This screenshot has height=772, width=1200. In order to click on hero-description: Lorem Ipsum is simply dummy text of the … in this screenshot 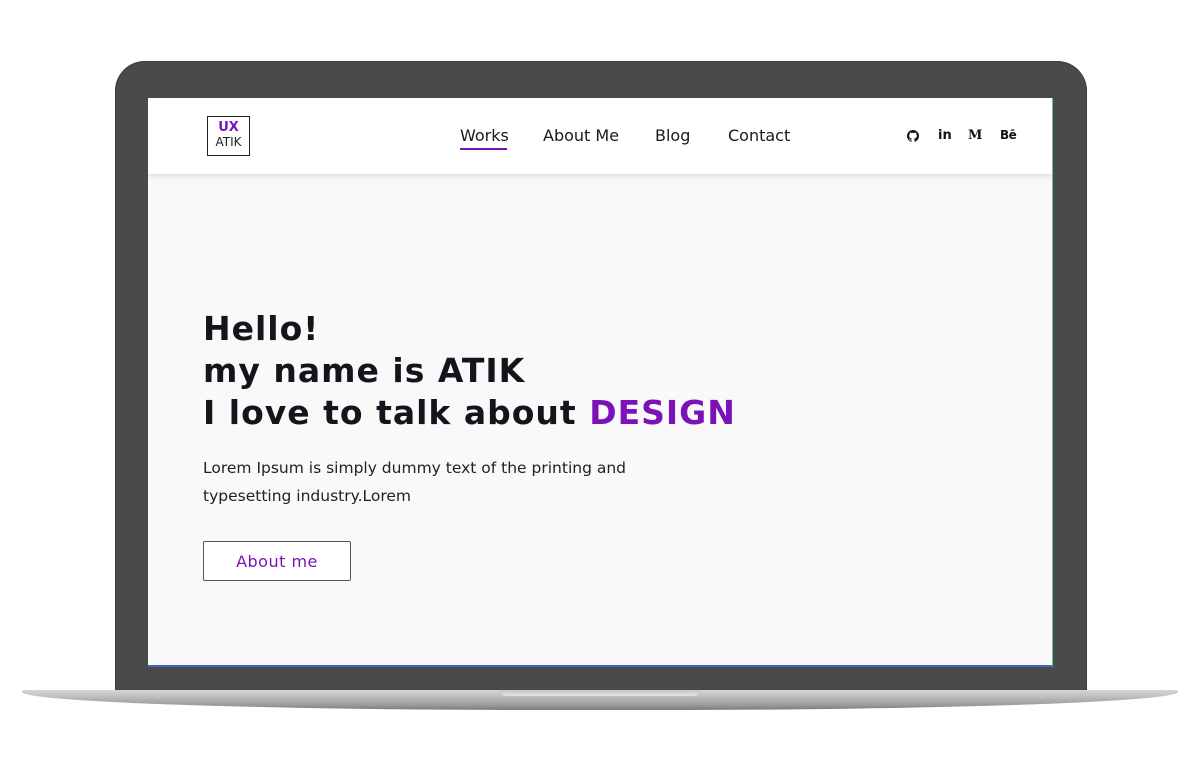, I will do `click(414, 482)`.